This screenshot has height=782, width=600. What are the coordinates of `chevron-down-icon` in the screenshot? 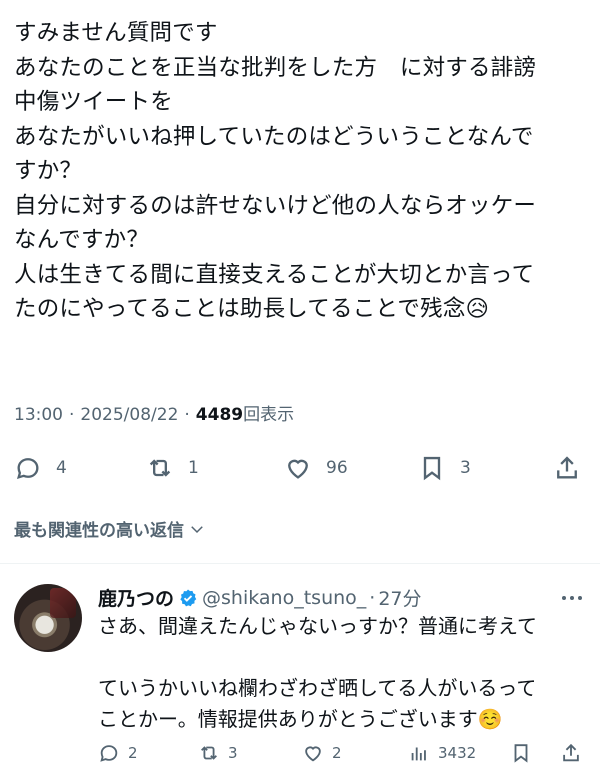 It's located at (197, 529).